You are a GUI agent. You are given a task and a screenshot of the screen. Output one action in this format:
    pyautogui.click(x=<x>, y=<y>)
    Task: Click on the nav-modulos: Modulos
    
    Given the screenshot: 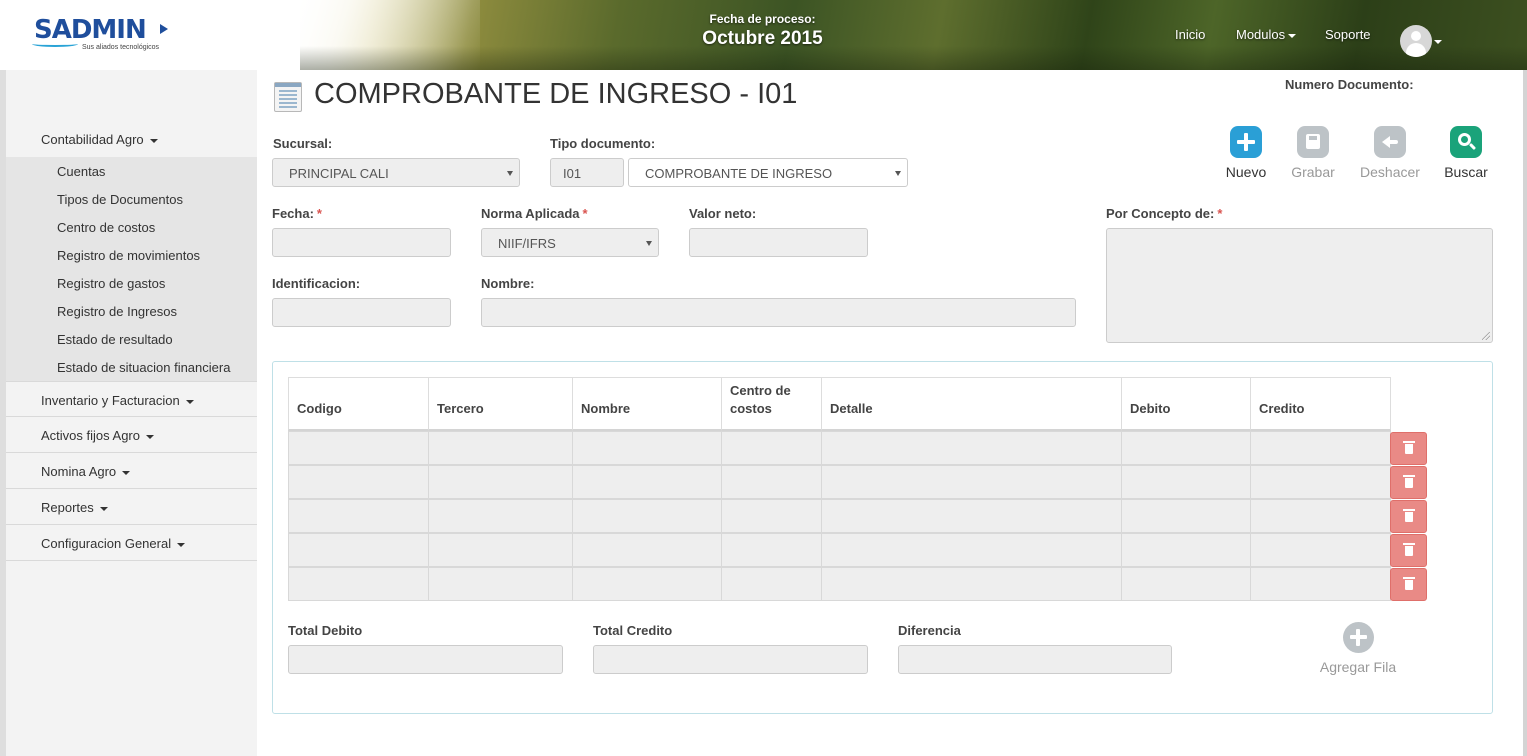 What is the action you would take?
    pyautogui.click(x=1266, y=34)
    